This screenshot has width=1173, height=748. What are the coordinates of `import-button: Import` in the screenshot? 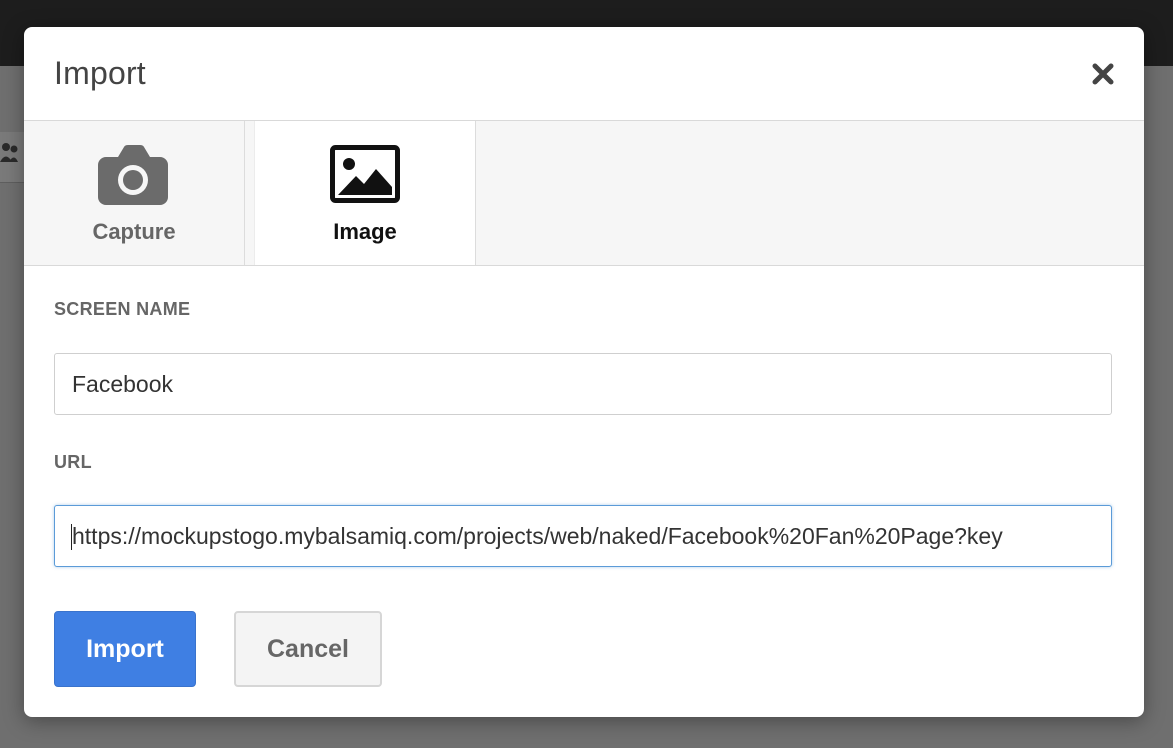 It's located at (125, 649).